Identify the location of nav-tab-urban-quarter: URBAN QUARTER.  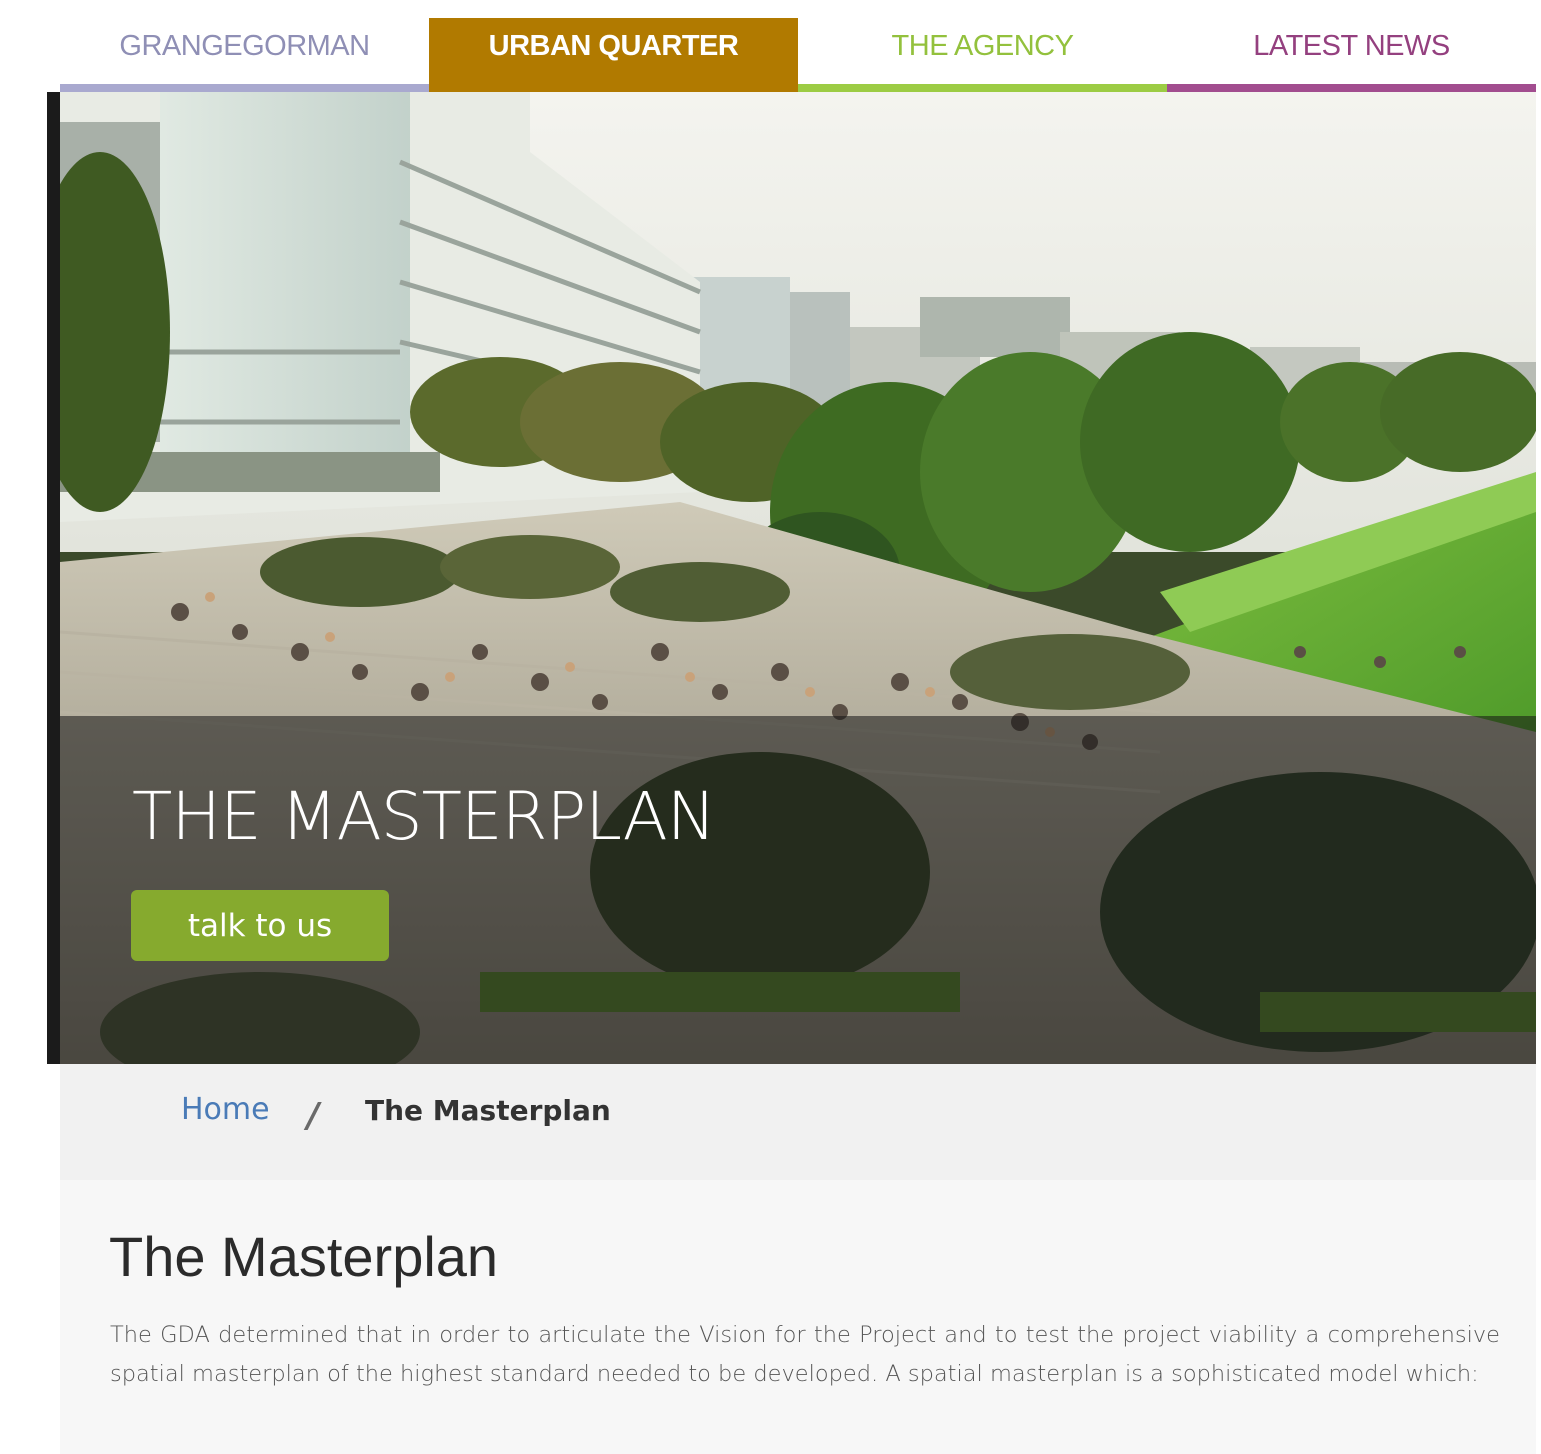
(613, 55).